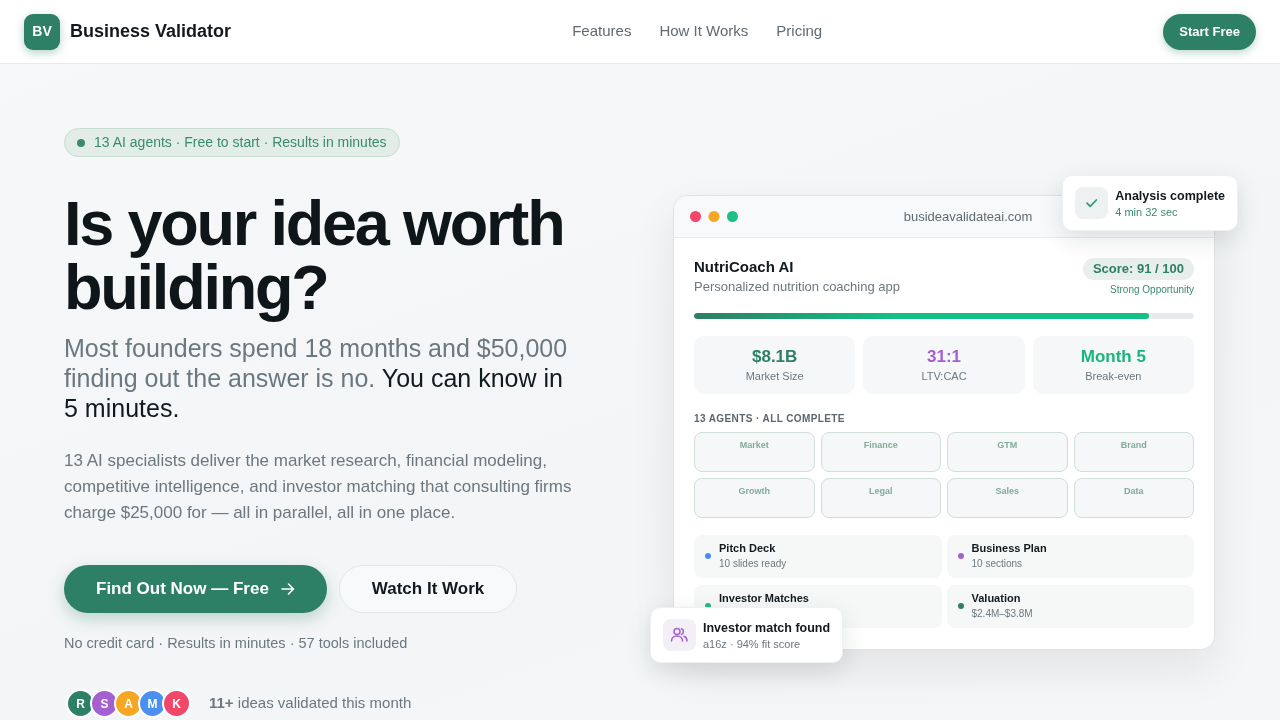  Describe the element at coordinates (881, 491) in the screenshot. I see `agent-label: Legal` at that location.